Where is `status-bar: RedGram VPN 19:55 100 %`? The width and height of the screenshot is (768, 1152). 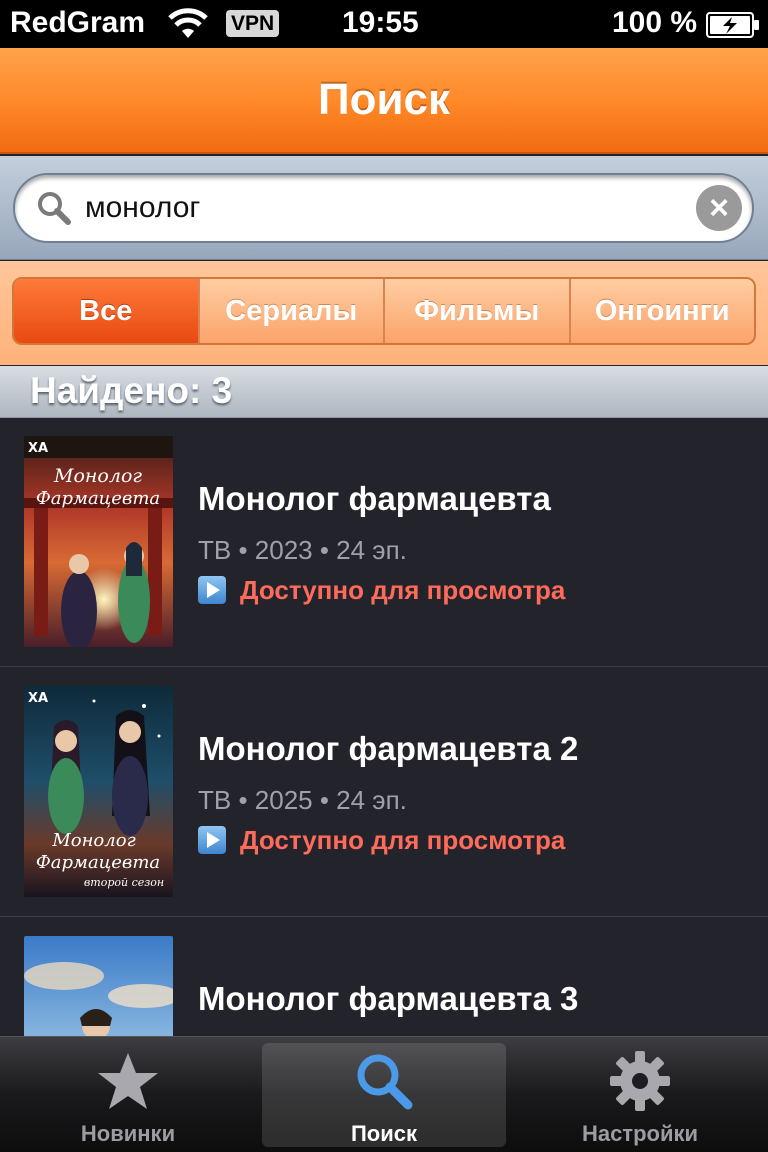
status-bar: RedGram VPN 19:55 100 % is located at coordinates (384, 24).